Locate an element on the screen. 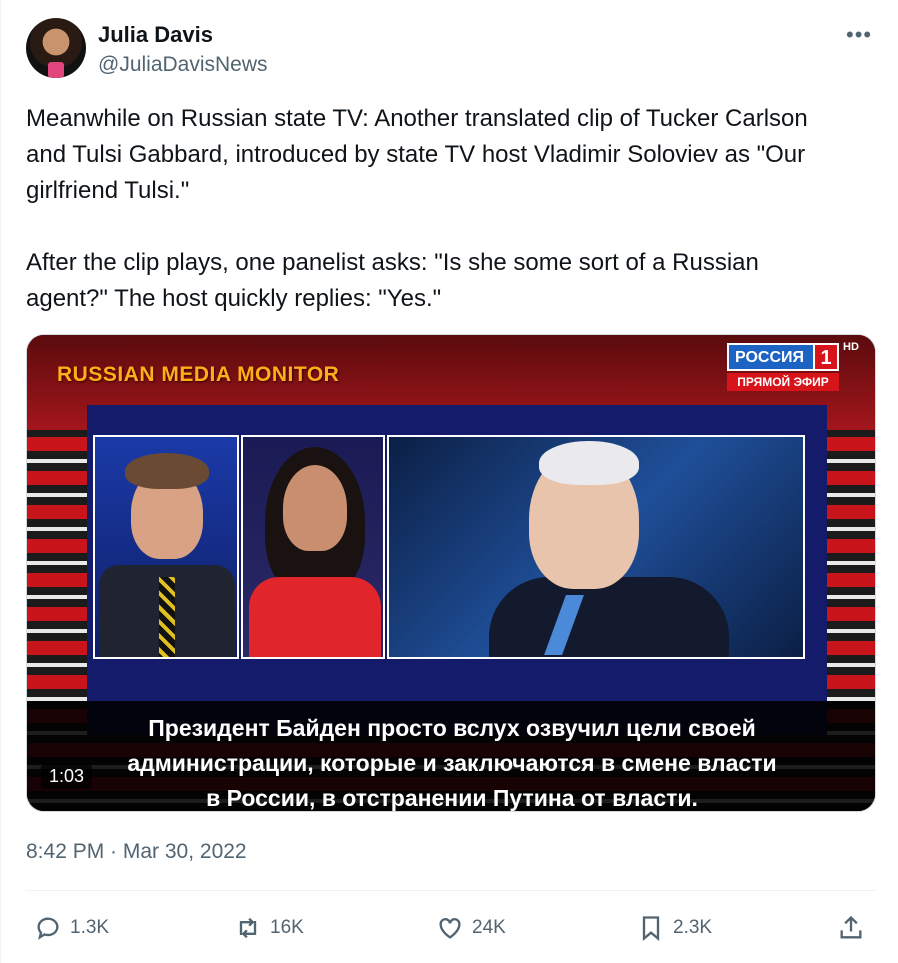  video-duration: 1:03 is located at coordinates (67, 776).